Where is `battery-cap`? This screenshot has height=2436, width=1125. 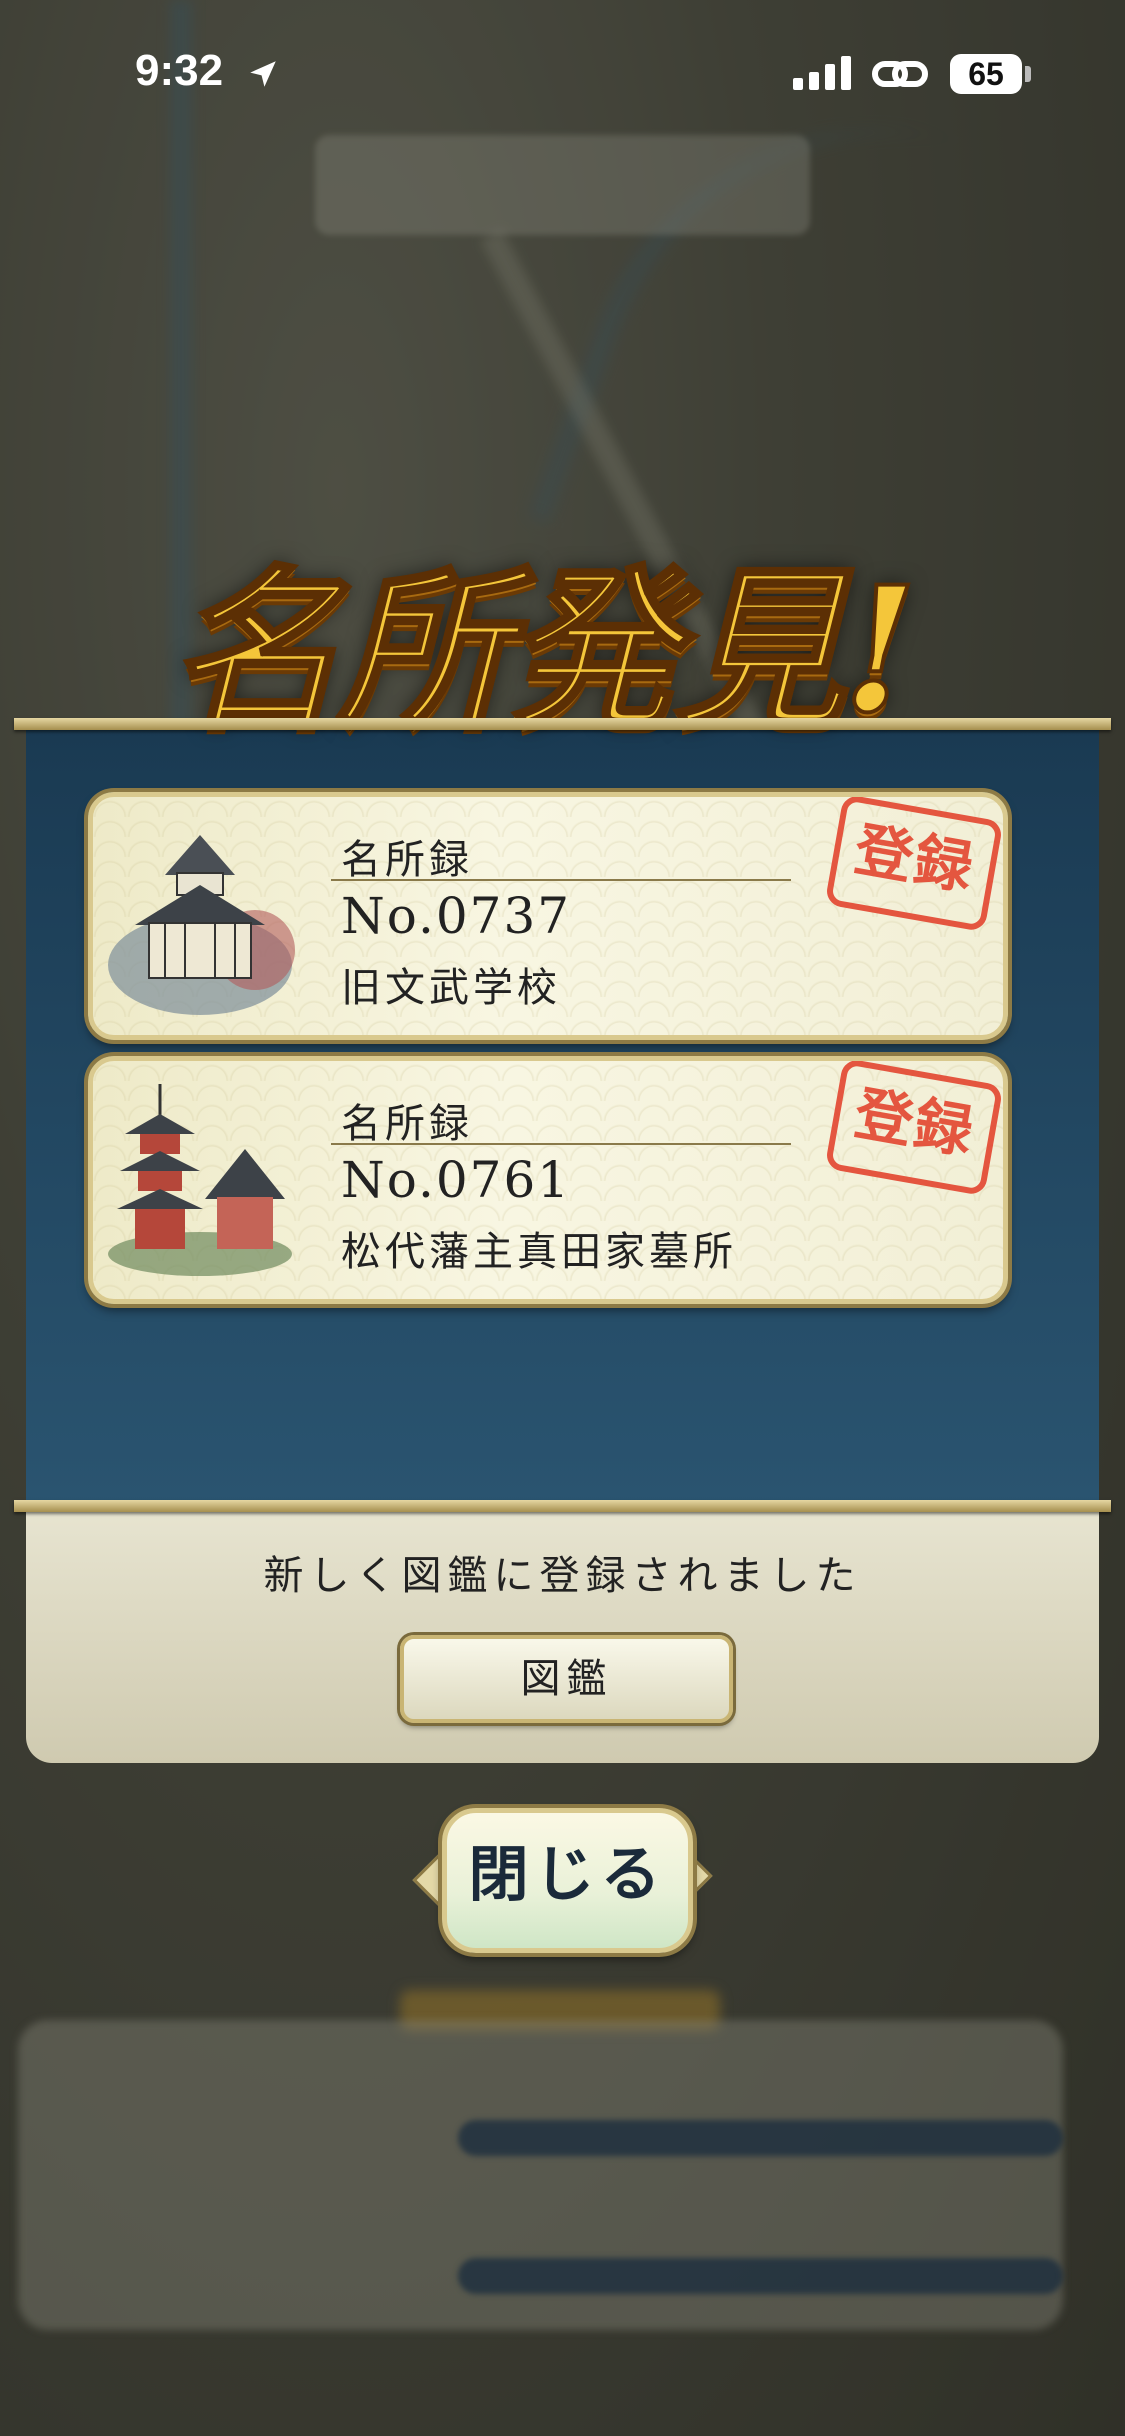
battery-cap is located at coordinates (1028, 74).